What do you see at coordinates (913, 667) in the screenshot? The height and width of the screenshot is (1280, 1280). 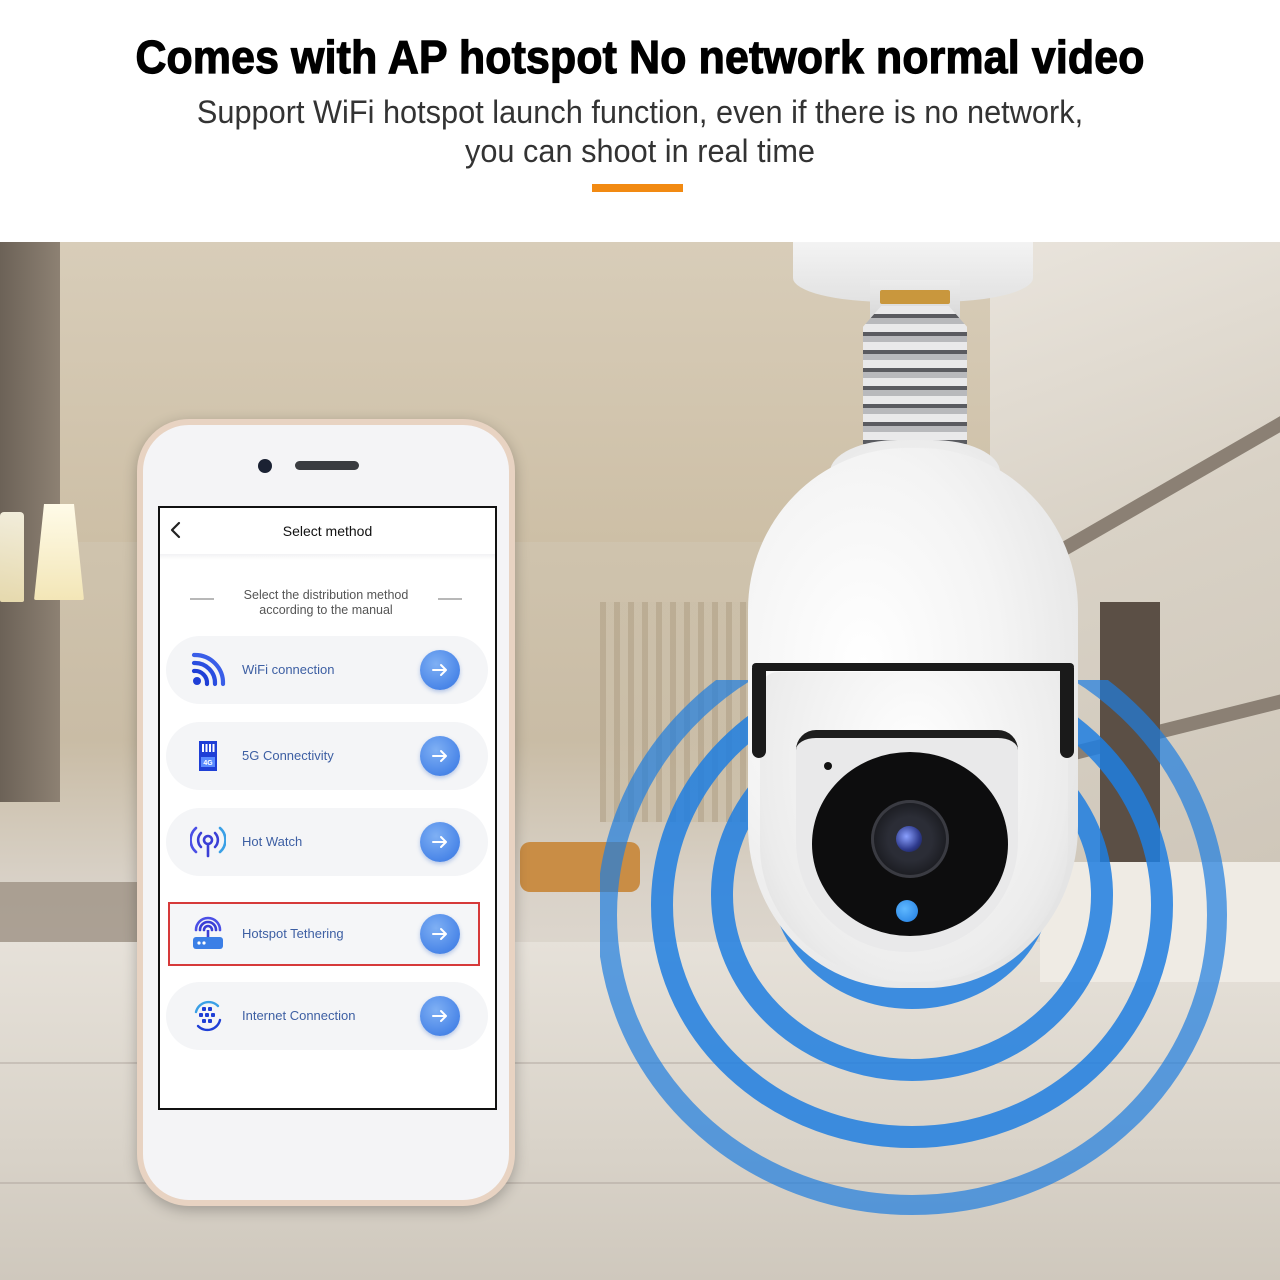 I see `rotation-seam` at bounding box center [913, 667].